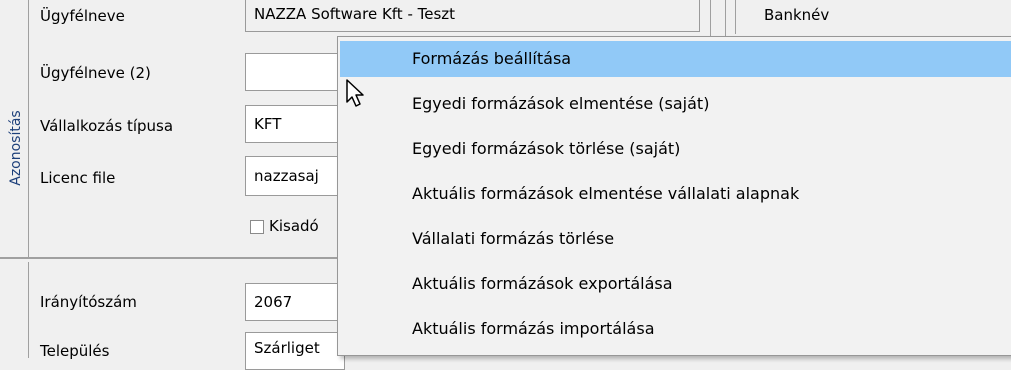 The width and height of the screenshot is (1011, 370). Describe the element at coordinates (295, 351) in the screenshot. I see `telepules-field: Szárliget` at that location.